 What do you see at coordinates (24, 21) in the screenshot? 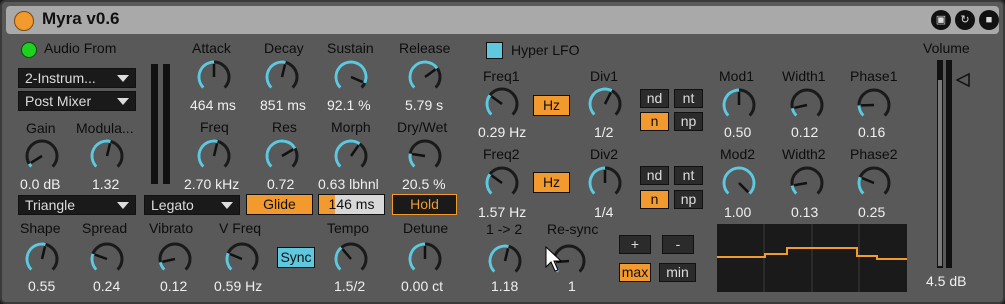
I see `device-toggle` at bounding box center [24, 21].